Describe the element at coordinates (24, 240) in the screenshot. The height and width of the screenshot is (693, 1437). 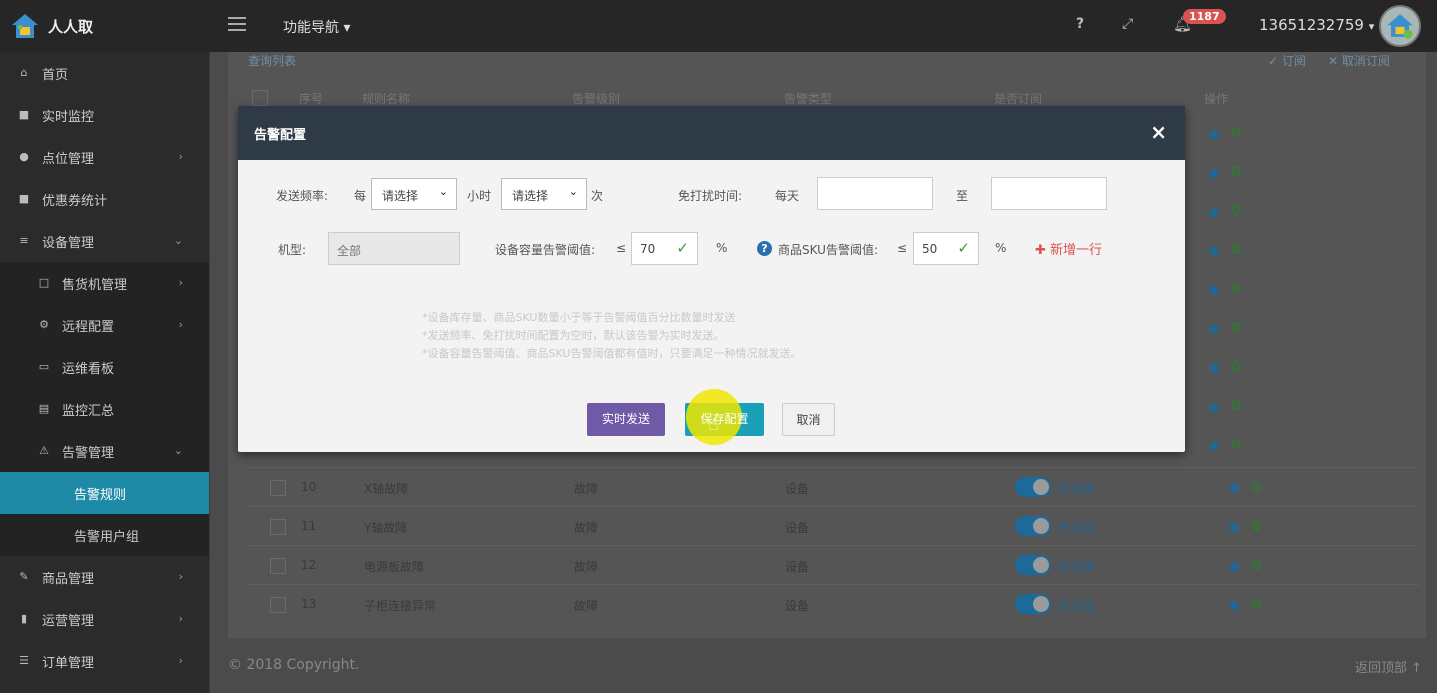
I see `sort-icon: ≡` at that location.